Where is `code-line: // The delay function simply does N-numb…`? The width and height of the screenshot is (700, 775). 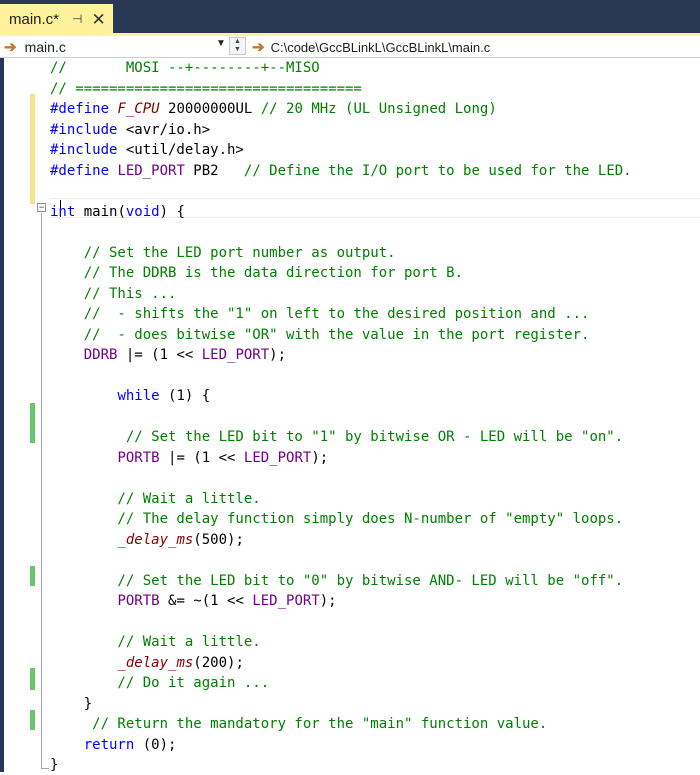
code-line: // The delay function simply does N-numb… is located at coordinates (336, 519).